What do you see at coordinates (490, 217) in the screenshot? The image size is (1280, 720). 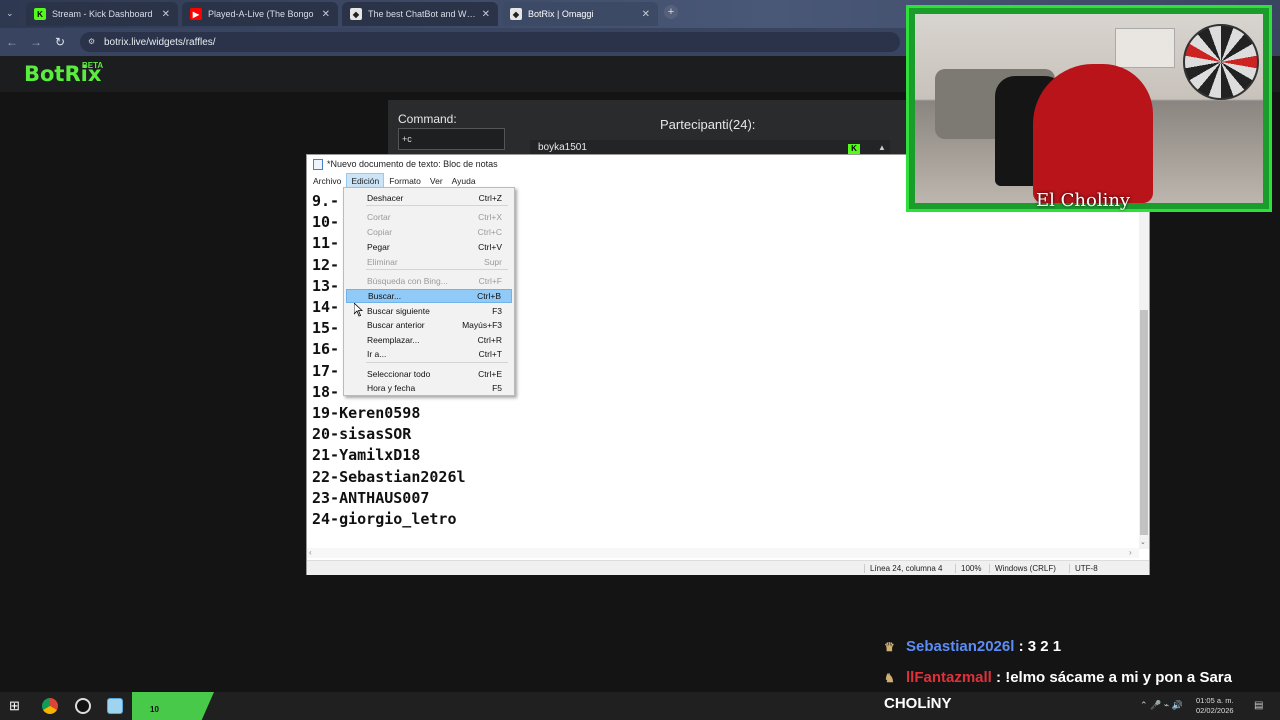 I see `menu-item-shortcut: Ctrl+X` at bounding box center [490, 217].